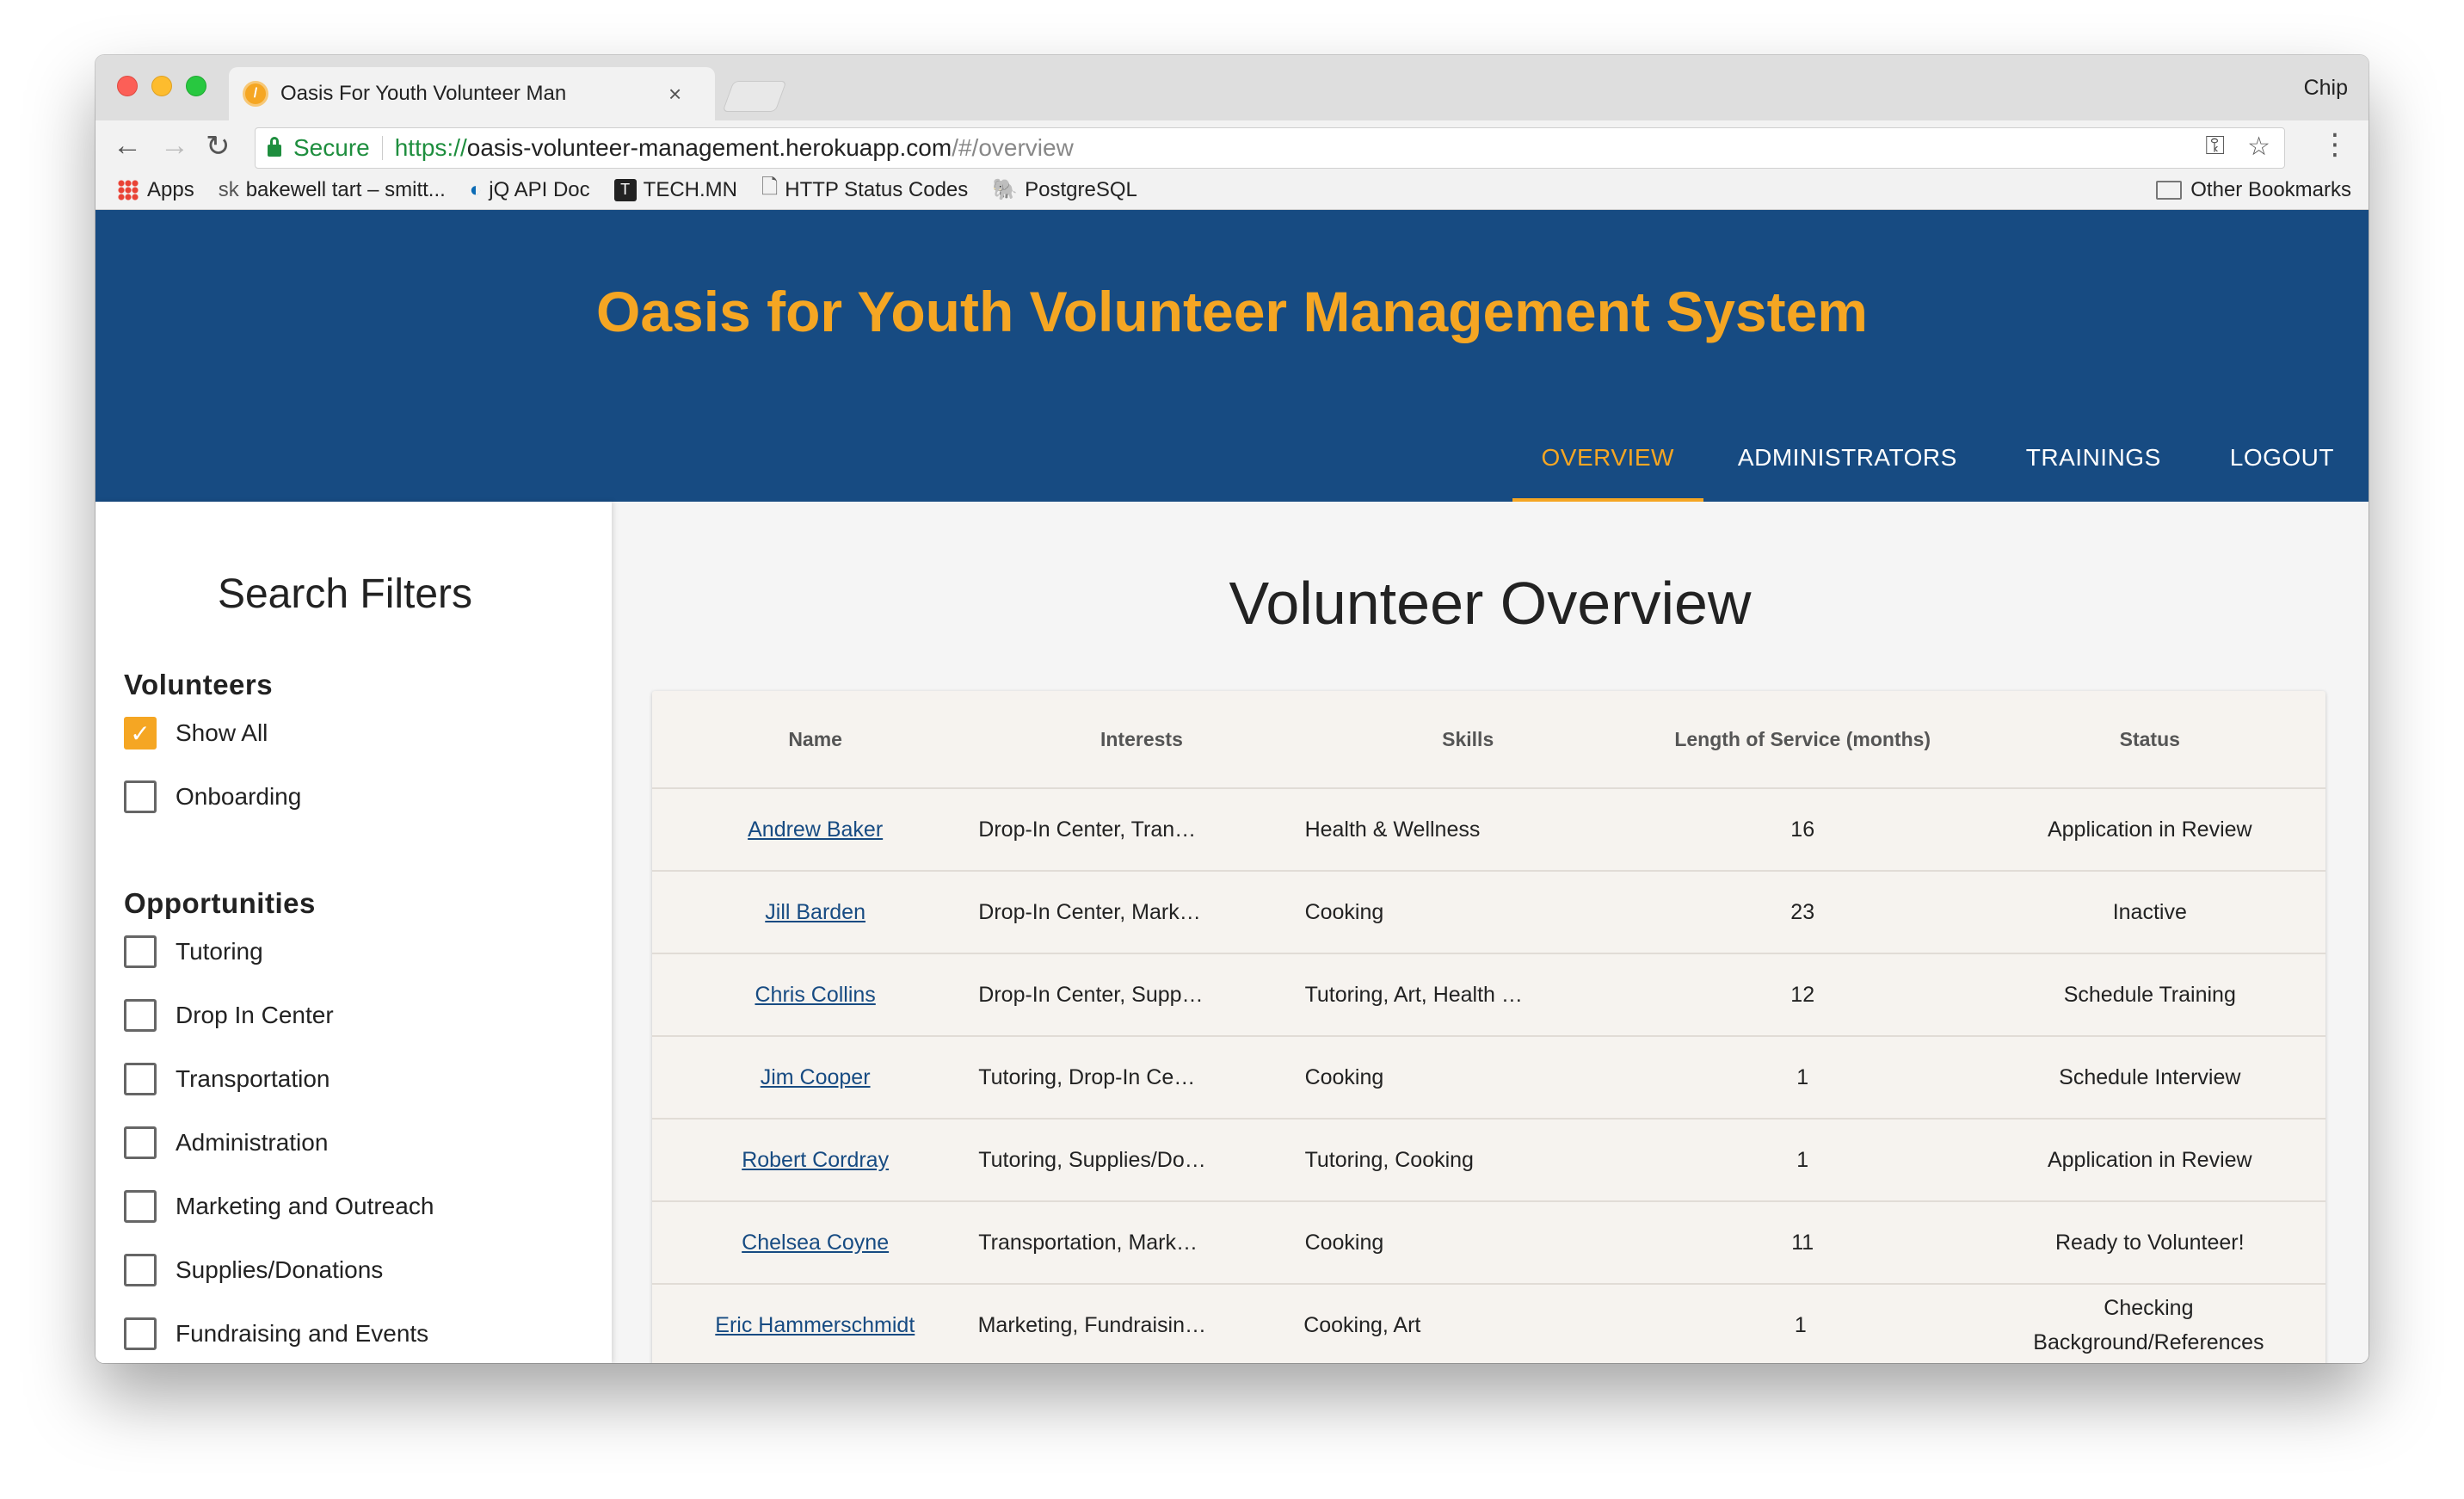 The height and width of the screenshot is (1499, 2464). What do you see at coordinates (2283, 468) in the screenshot?
I see `nav-logout: LOGOUT` at bounding box center [2283, 468].